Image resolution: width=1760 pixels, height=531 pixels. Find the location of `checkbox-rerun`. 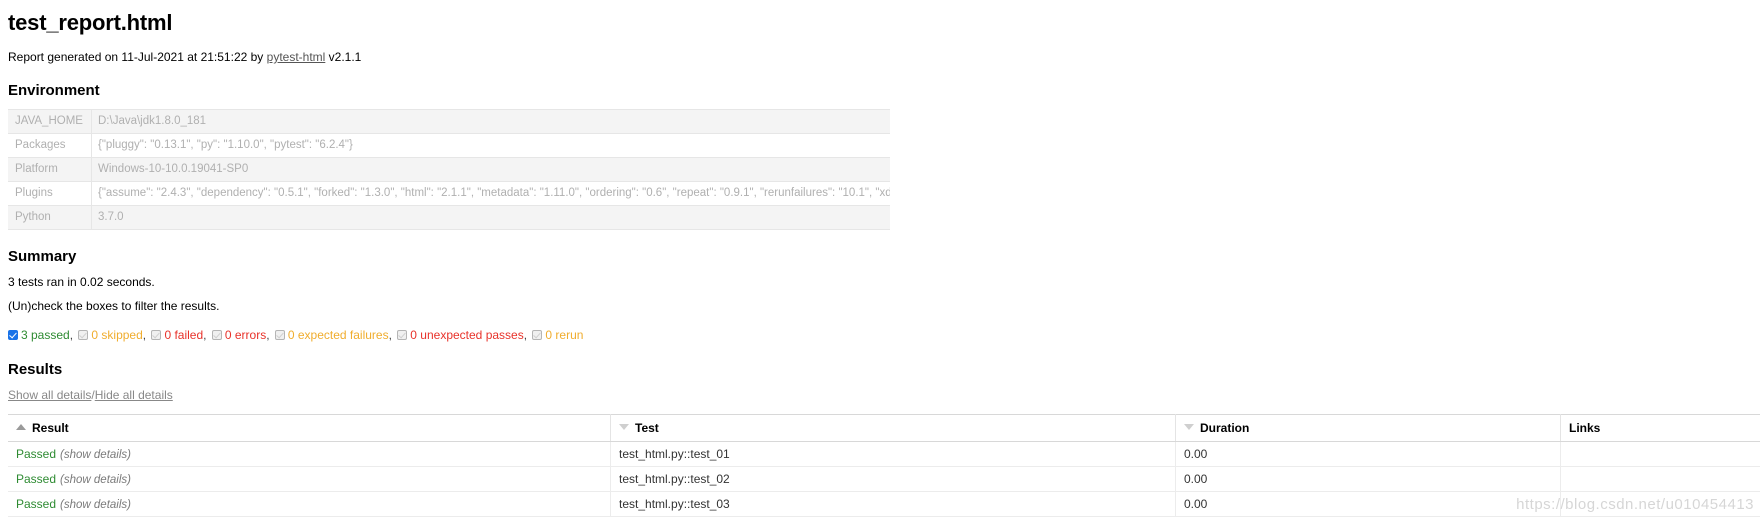

checkbox-rerun is located at coordinates (537, 335).